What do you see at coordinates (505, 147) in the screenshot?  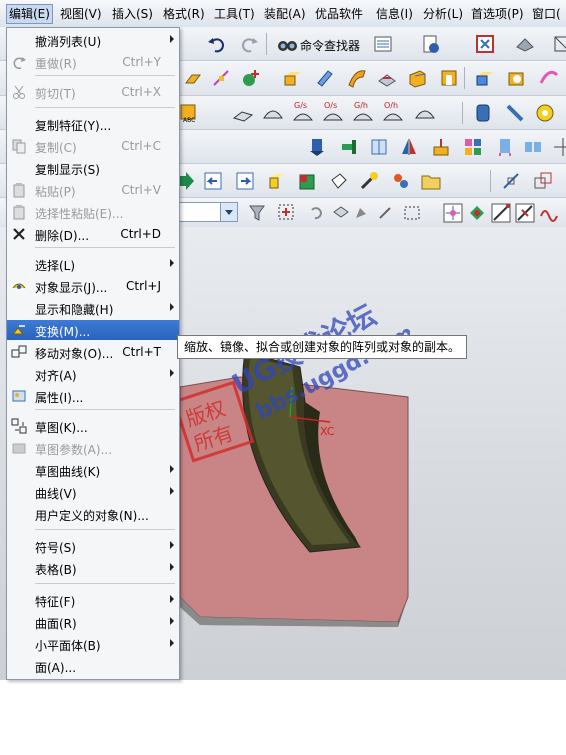 I see `assembly-arrange-icon` at bounding box center [505, 147].